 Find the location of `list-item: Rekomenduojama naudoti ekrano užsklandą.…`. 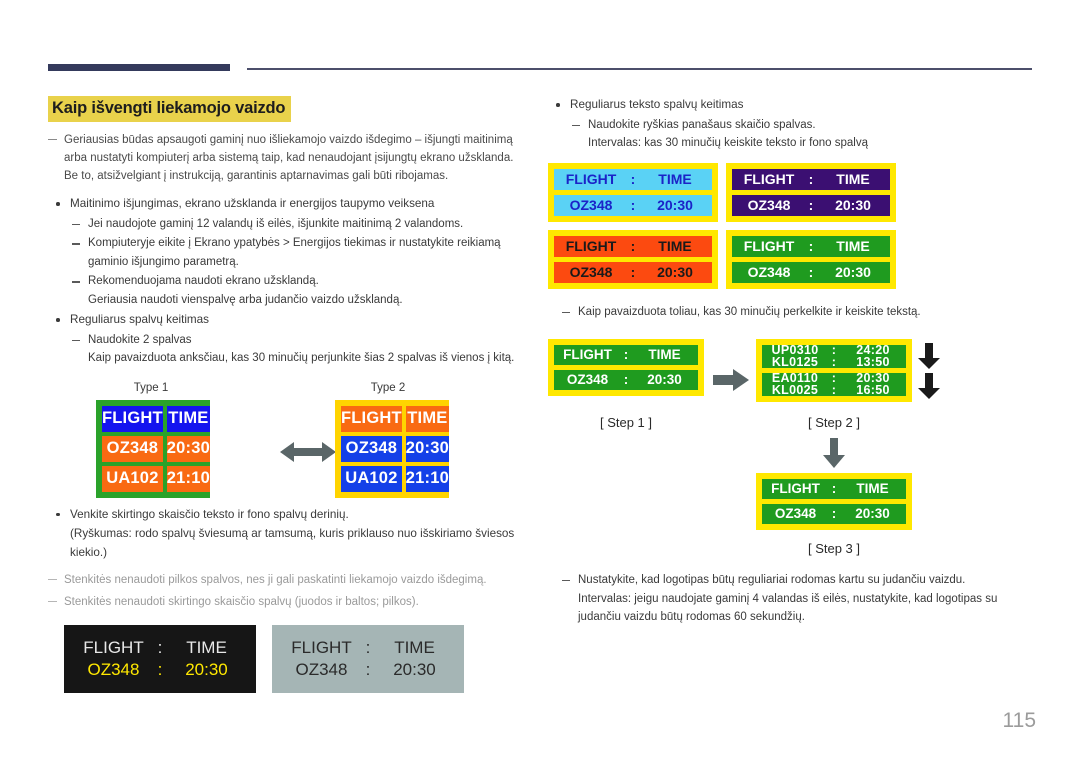

list-item: Rekomenduojama naudoti ekrano užsklandą.… is located at coordinates (299, 290).